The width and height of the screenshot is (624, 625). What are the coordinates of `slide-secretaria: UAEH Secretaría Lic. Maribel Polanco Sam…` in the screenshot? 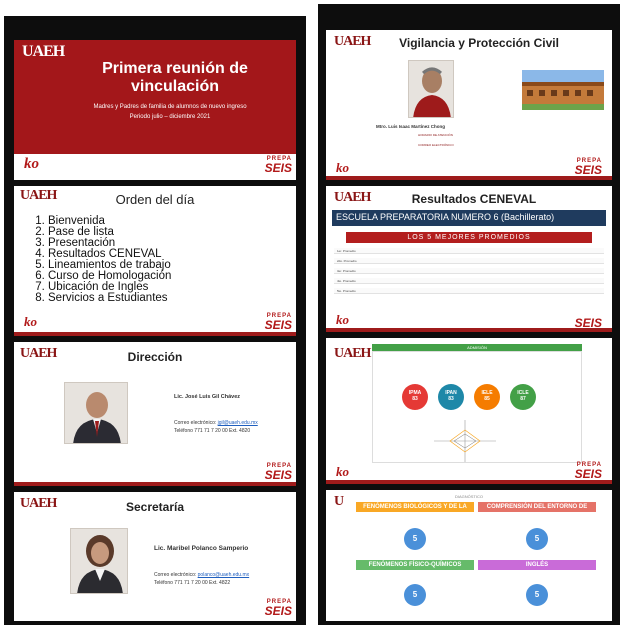 It's located at (155, 556).